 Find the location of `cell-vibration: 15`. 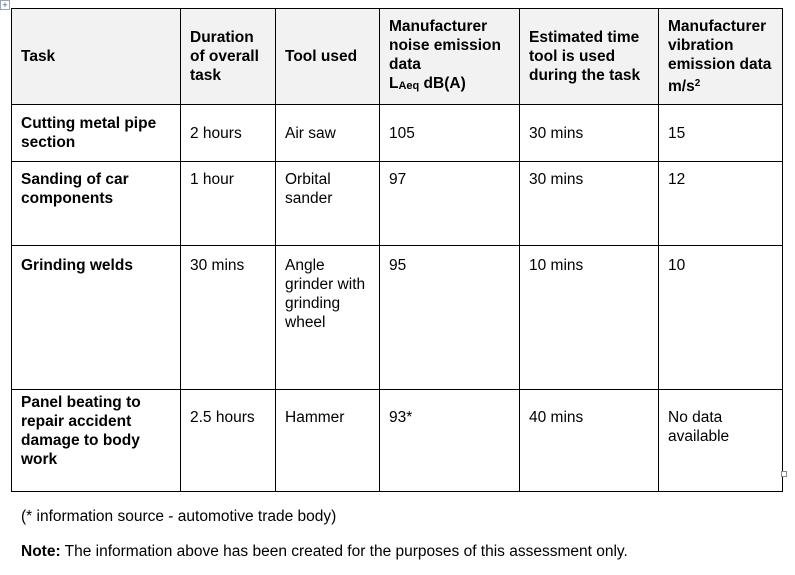

cell-vibration: 15 is located at coordinates (720, 133).